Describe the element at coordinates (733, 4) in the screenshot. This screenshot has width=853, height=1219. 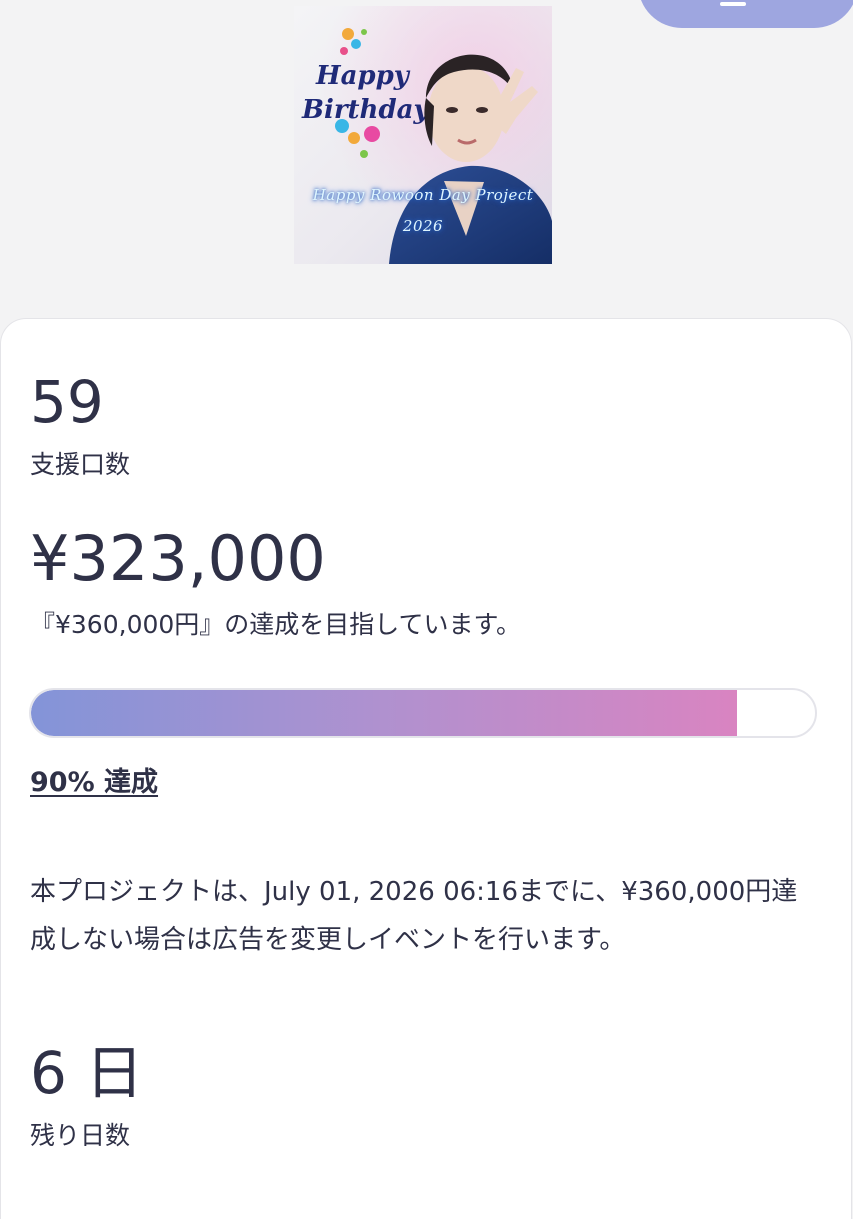
I see `menu-icon` at that location.